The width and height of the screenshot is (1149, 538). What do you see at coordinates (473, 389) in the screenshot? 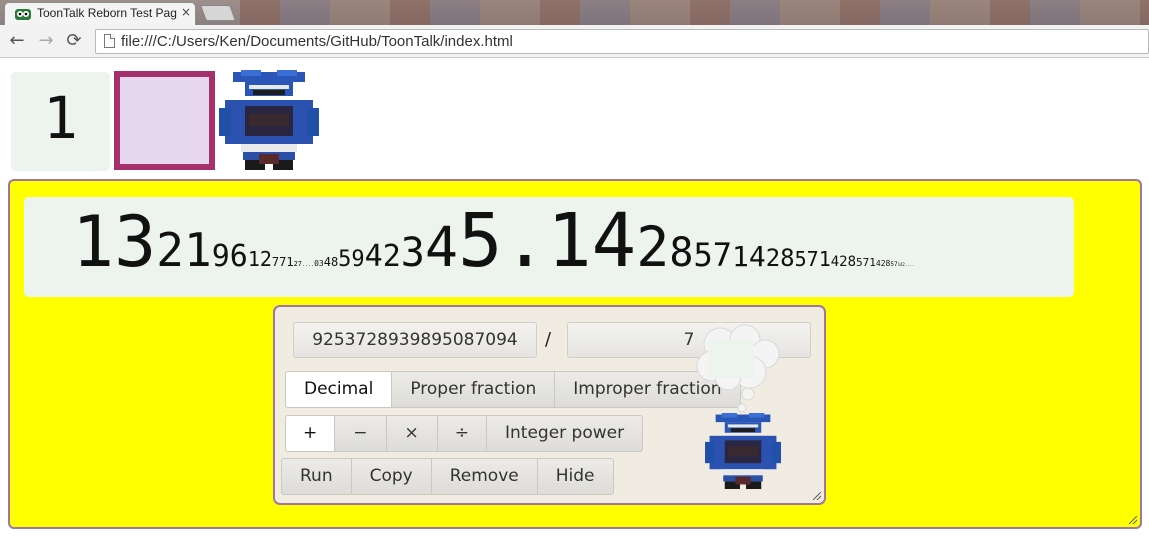
I see `proper-fraction-button: Proper fraction` at bounding box center [473, 389].